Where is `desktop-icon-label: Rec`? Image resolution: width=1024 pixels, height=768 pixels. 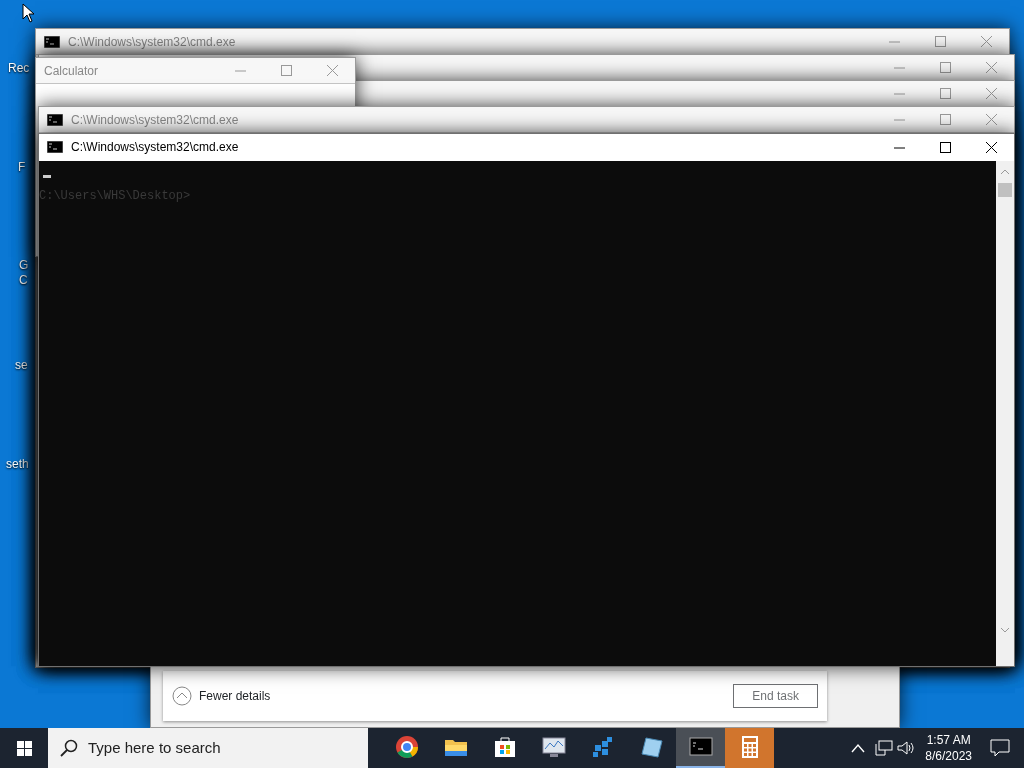 desktop-icon-label: Rec is located at coordinates (19, 68).